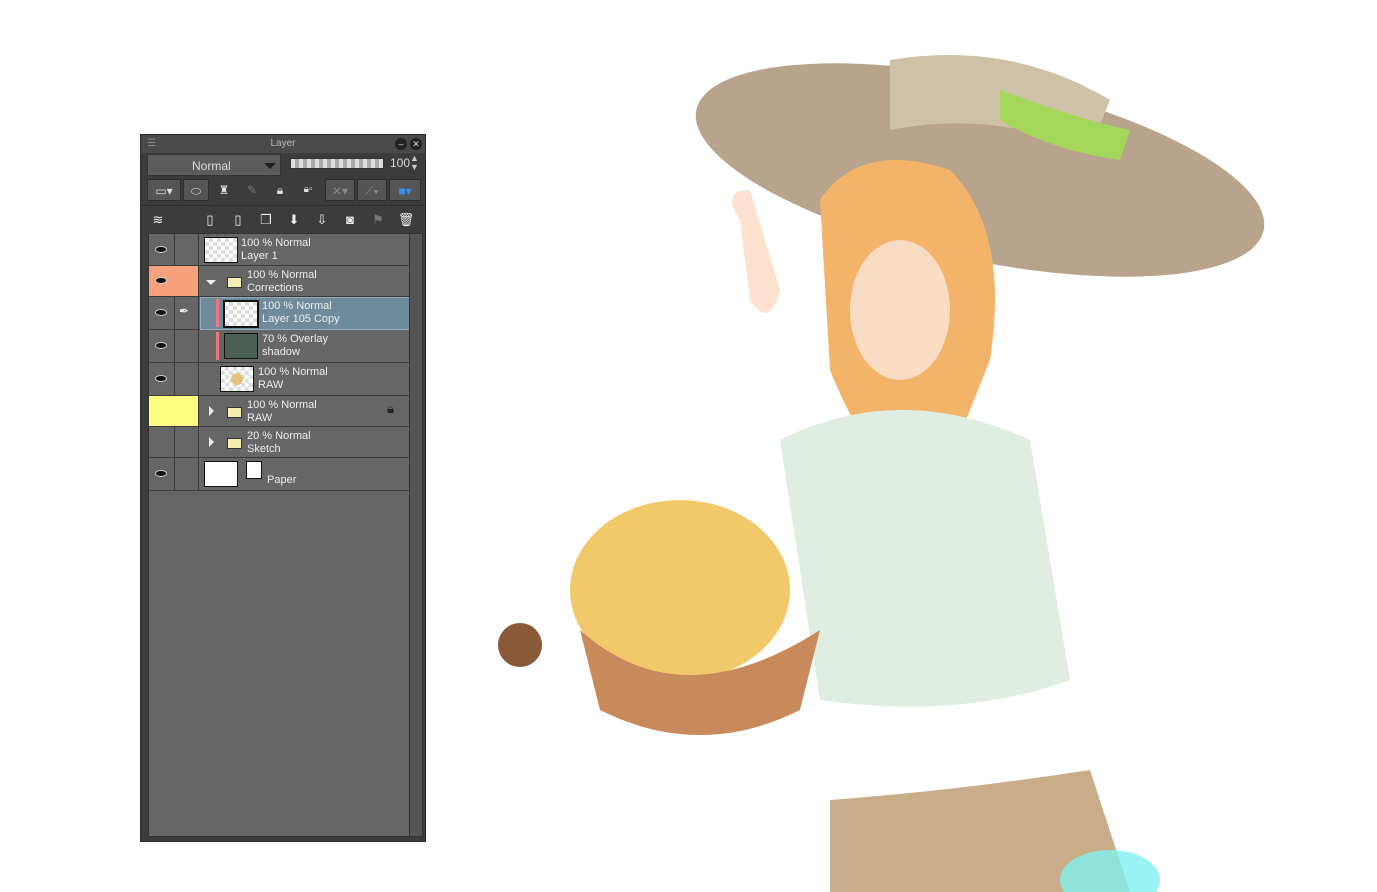  I want to click on transfer-to-lower-layer-icon: ⬇, so click(294, 220).